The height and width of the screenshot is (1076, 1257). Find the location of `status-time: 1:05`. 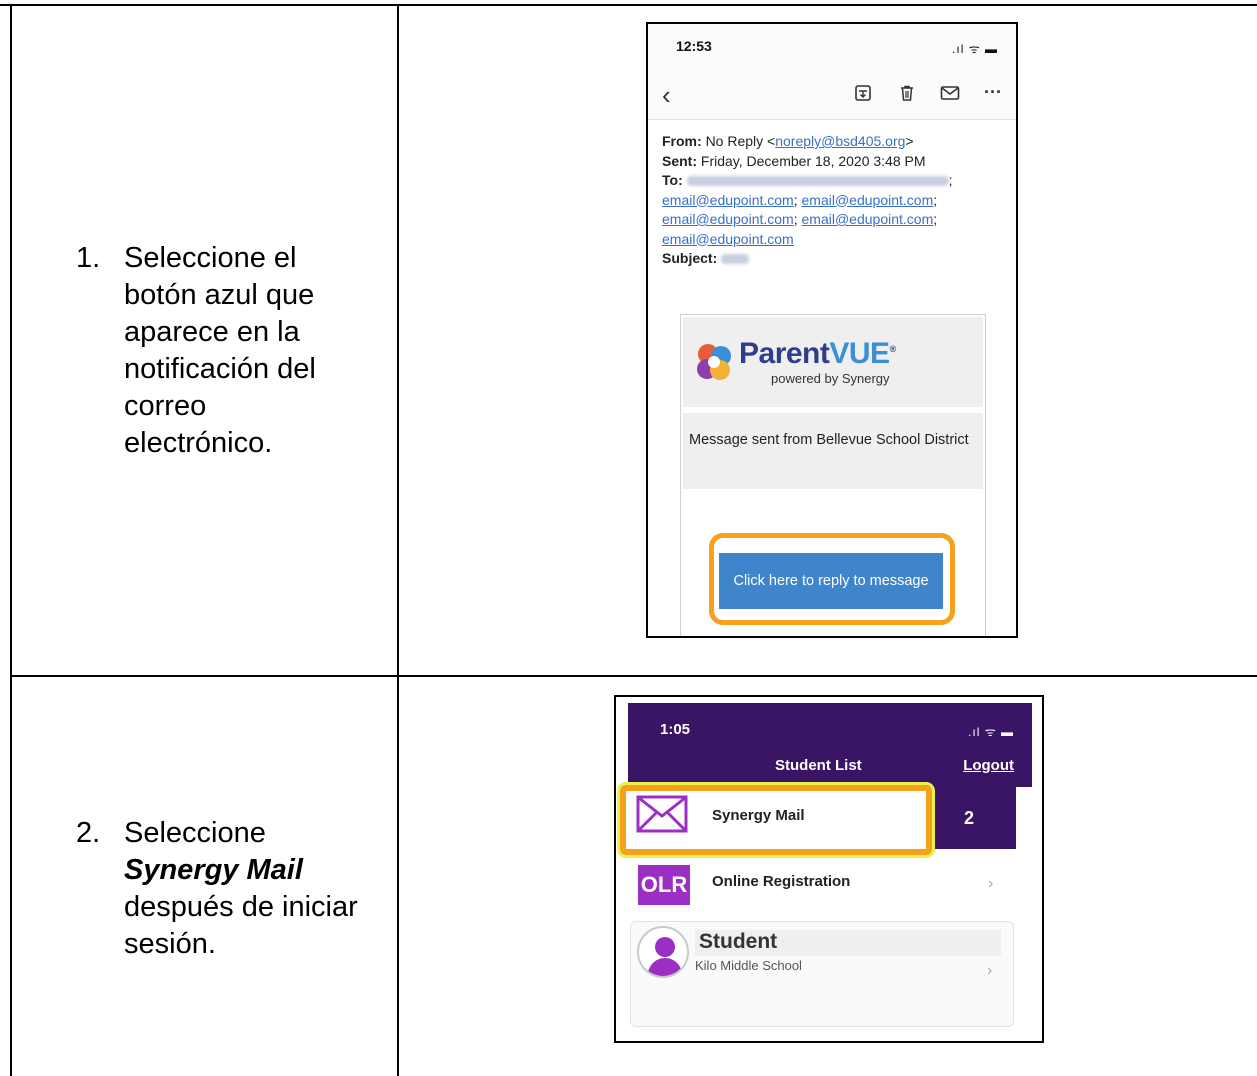

status-time: 1:05 is located at coordinates (675, 729).